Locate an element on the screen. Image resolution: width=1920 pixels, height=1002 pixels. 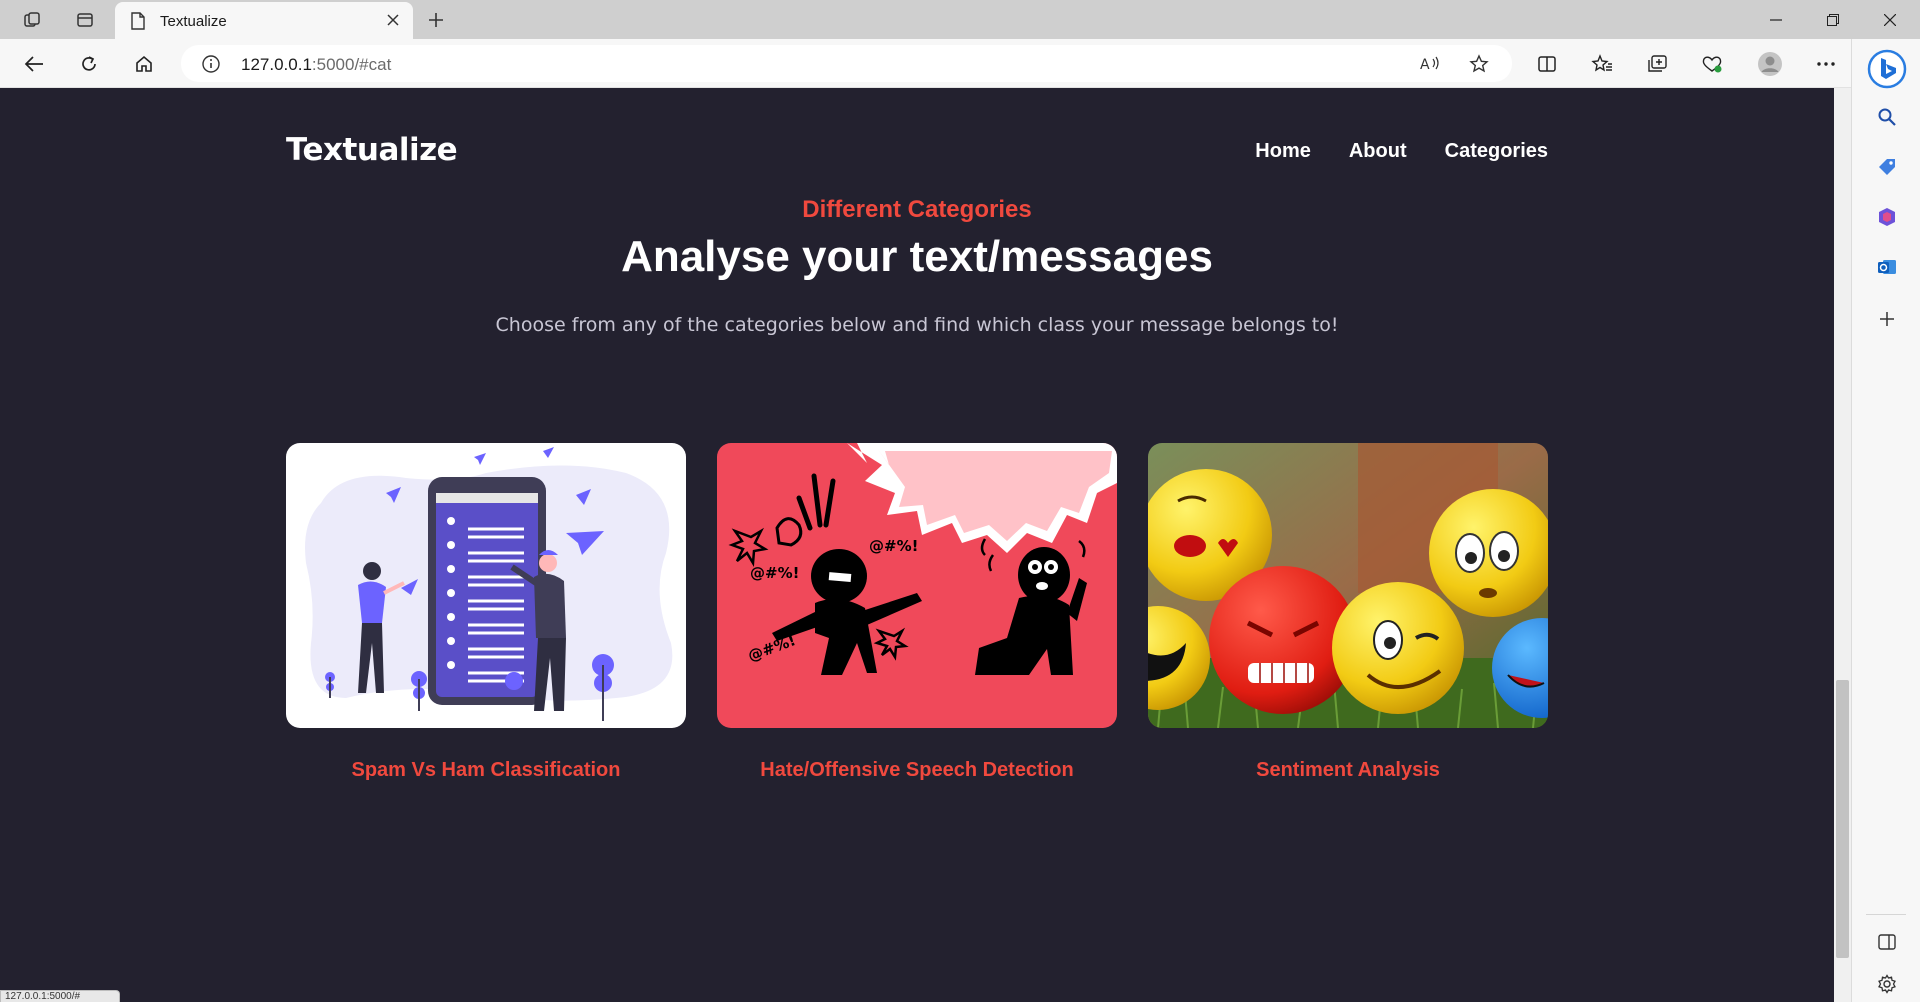
tab-title: Textualize is located at coordinates (193, 21).